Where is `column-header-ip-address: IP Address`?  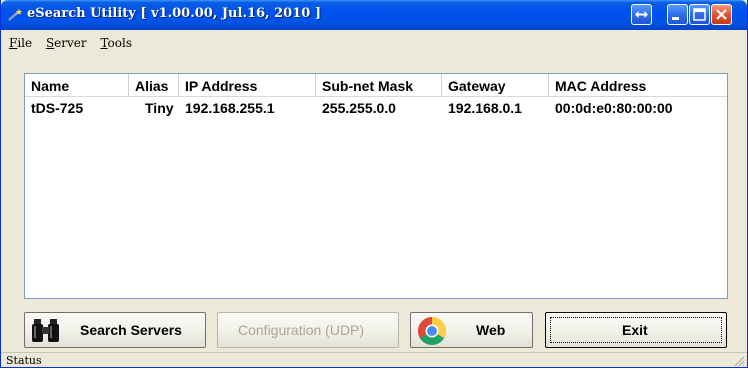
column-header-ip-address: IP Address is located at coordinates (247, 85).